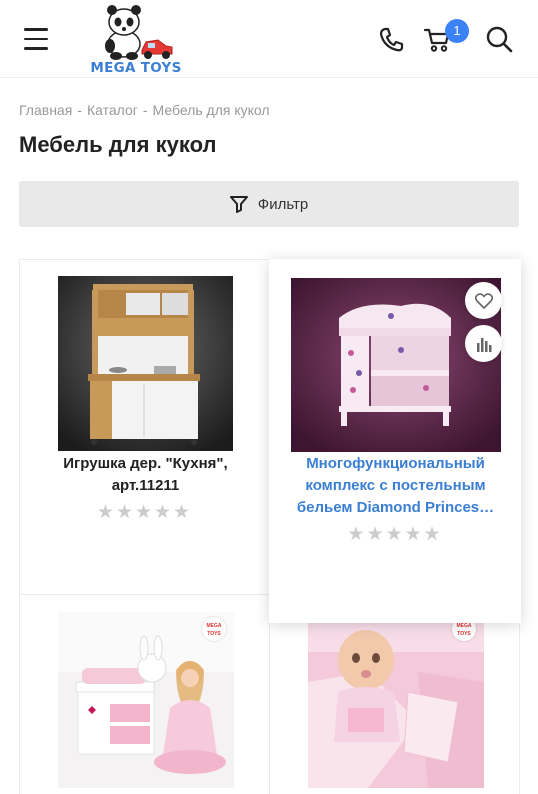  What do you see at coordinates (136, 68) in the screenshot?
I see `logo-text: MEGA TOYS` at bounding box center [136, 68].